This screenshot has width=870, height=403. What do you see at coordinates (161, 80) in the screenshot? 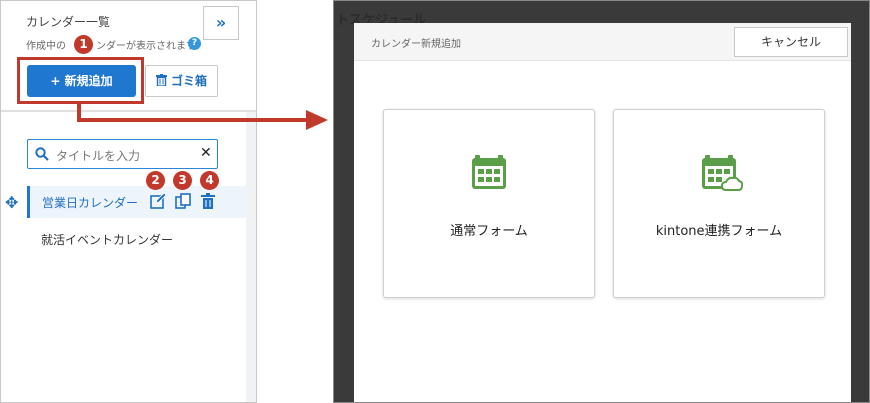
I see `trash-icon` at bounding box center [161, 80].